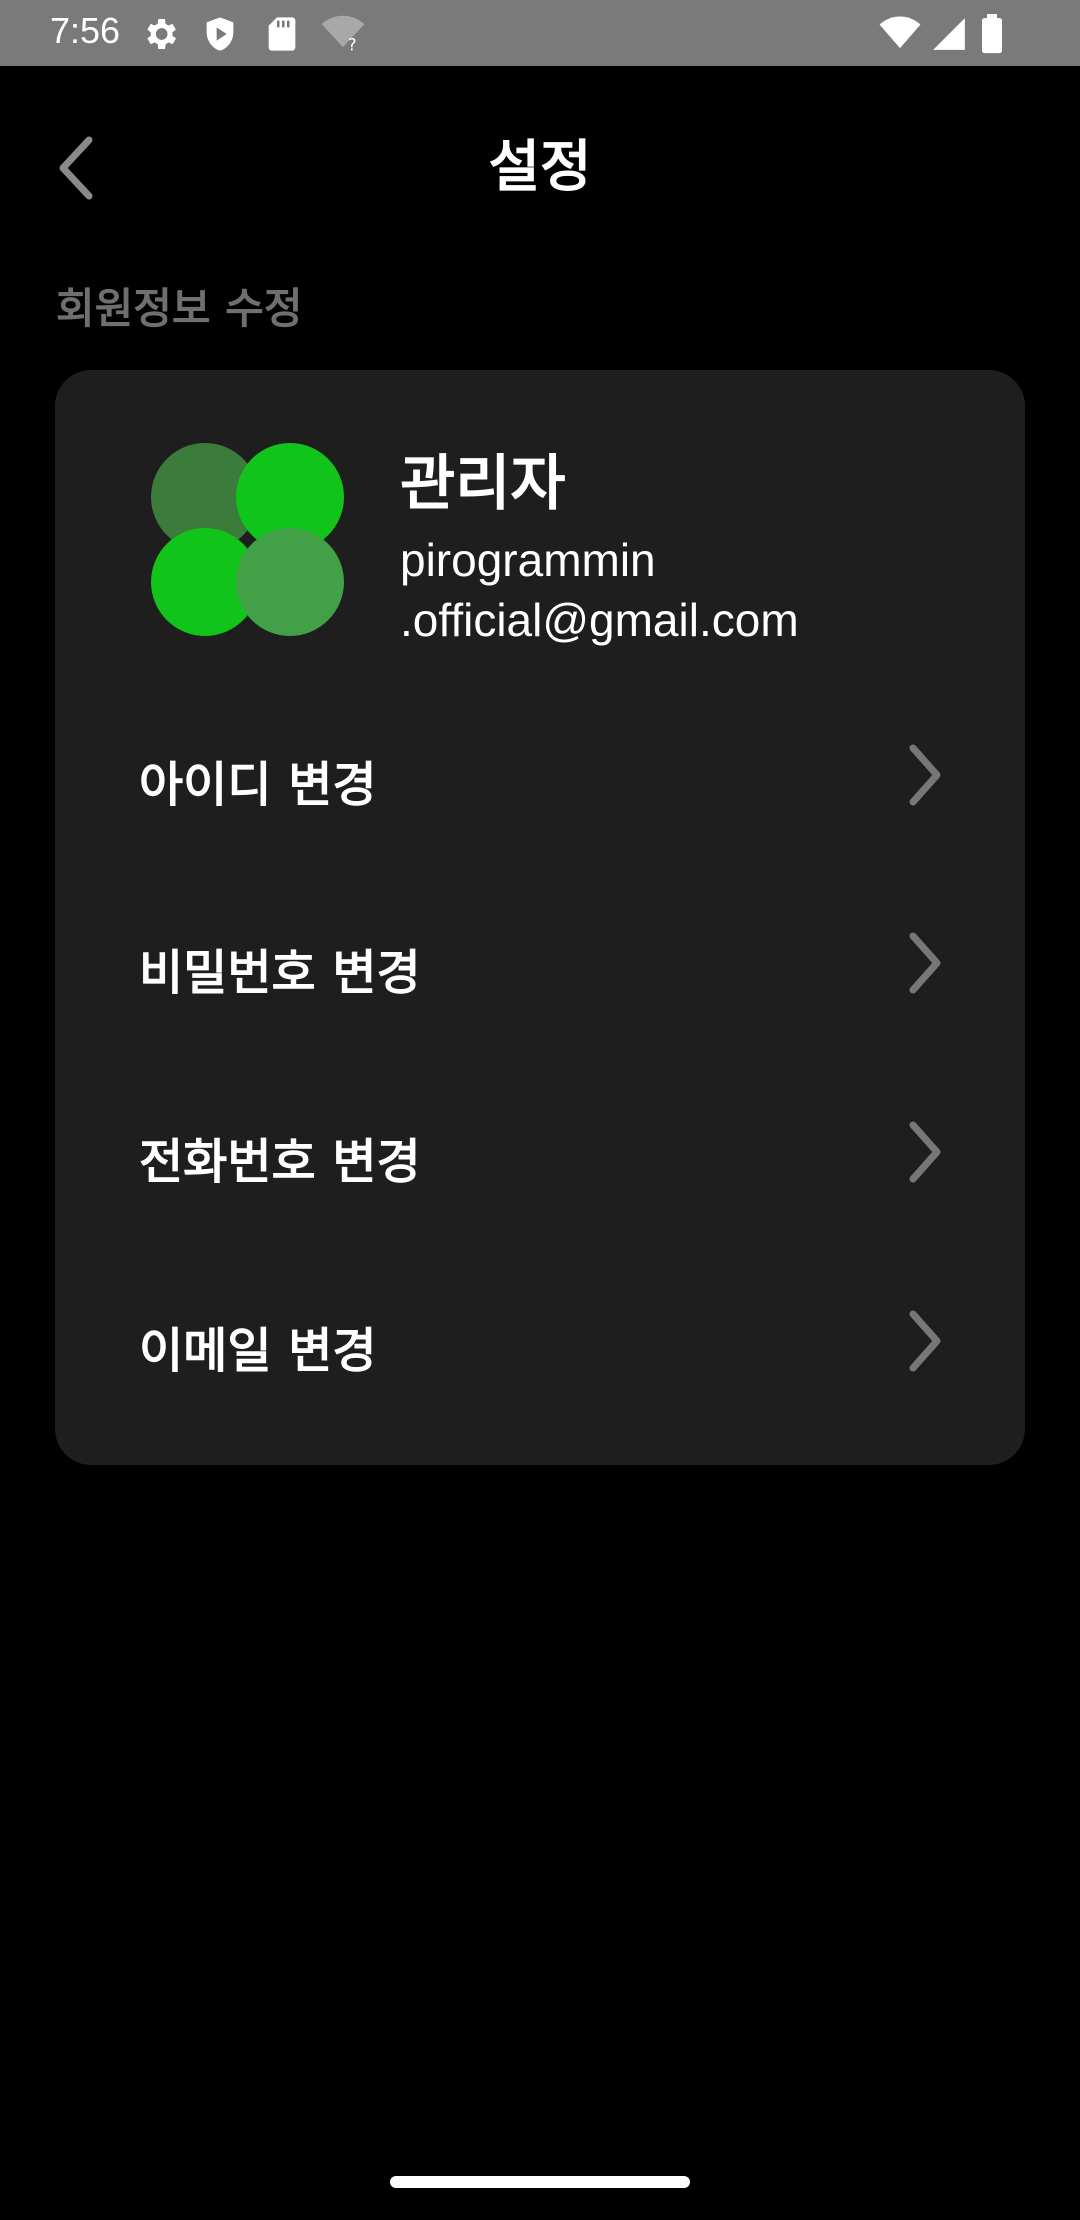  What do you see at coordinates (483, 484) in the screenshot?
I see `profile-name: 관리자` at bounding box center [483, 484].